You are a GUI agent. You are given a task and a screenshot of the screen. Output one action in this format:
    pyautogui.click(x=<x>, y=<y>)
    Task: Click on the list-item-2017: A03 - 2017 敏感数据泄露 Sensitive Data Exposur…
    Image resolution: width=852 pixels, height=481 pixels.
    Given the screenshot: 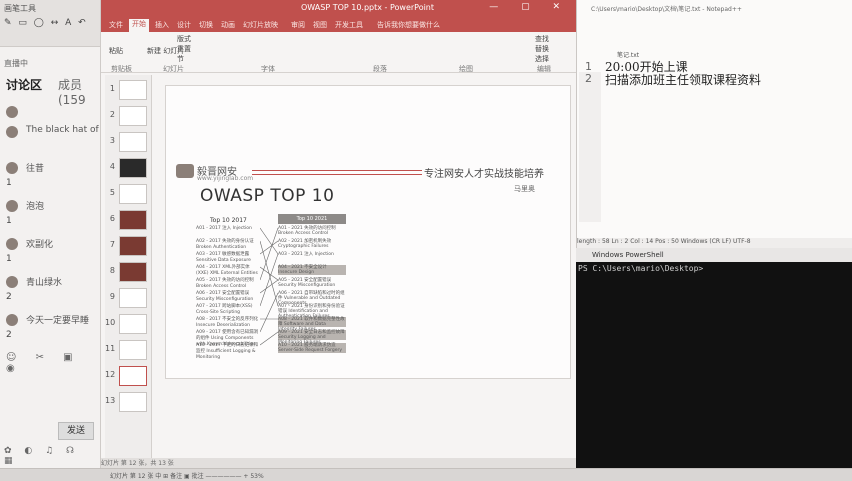 What is the action you would take?
    pyautogui.click(x=223, y=257)
    